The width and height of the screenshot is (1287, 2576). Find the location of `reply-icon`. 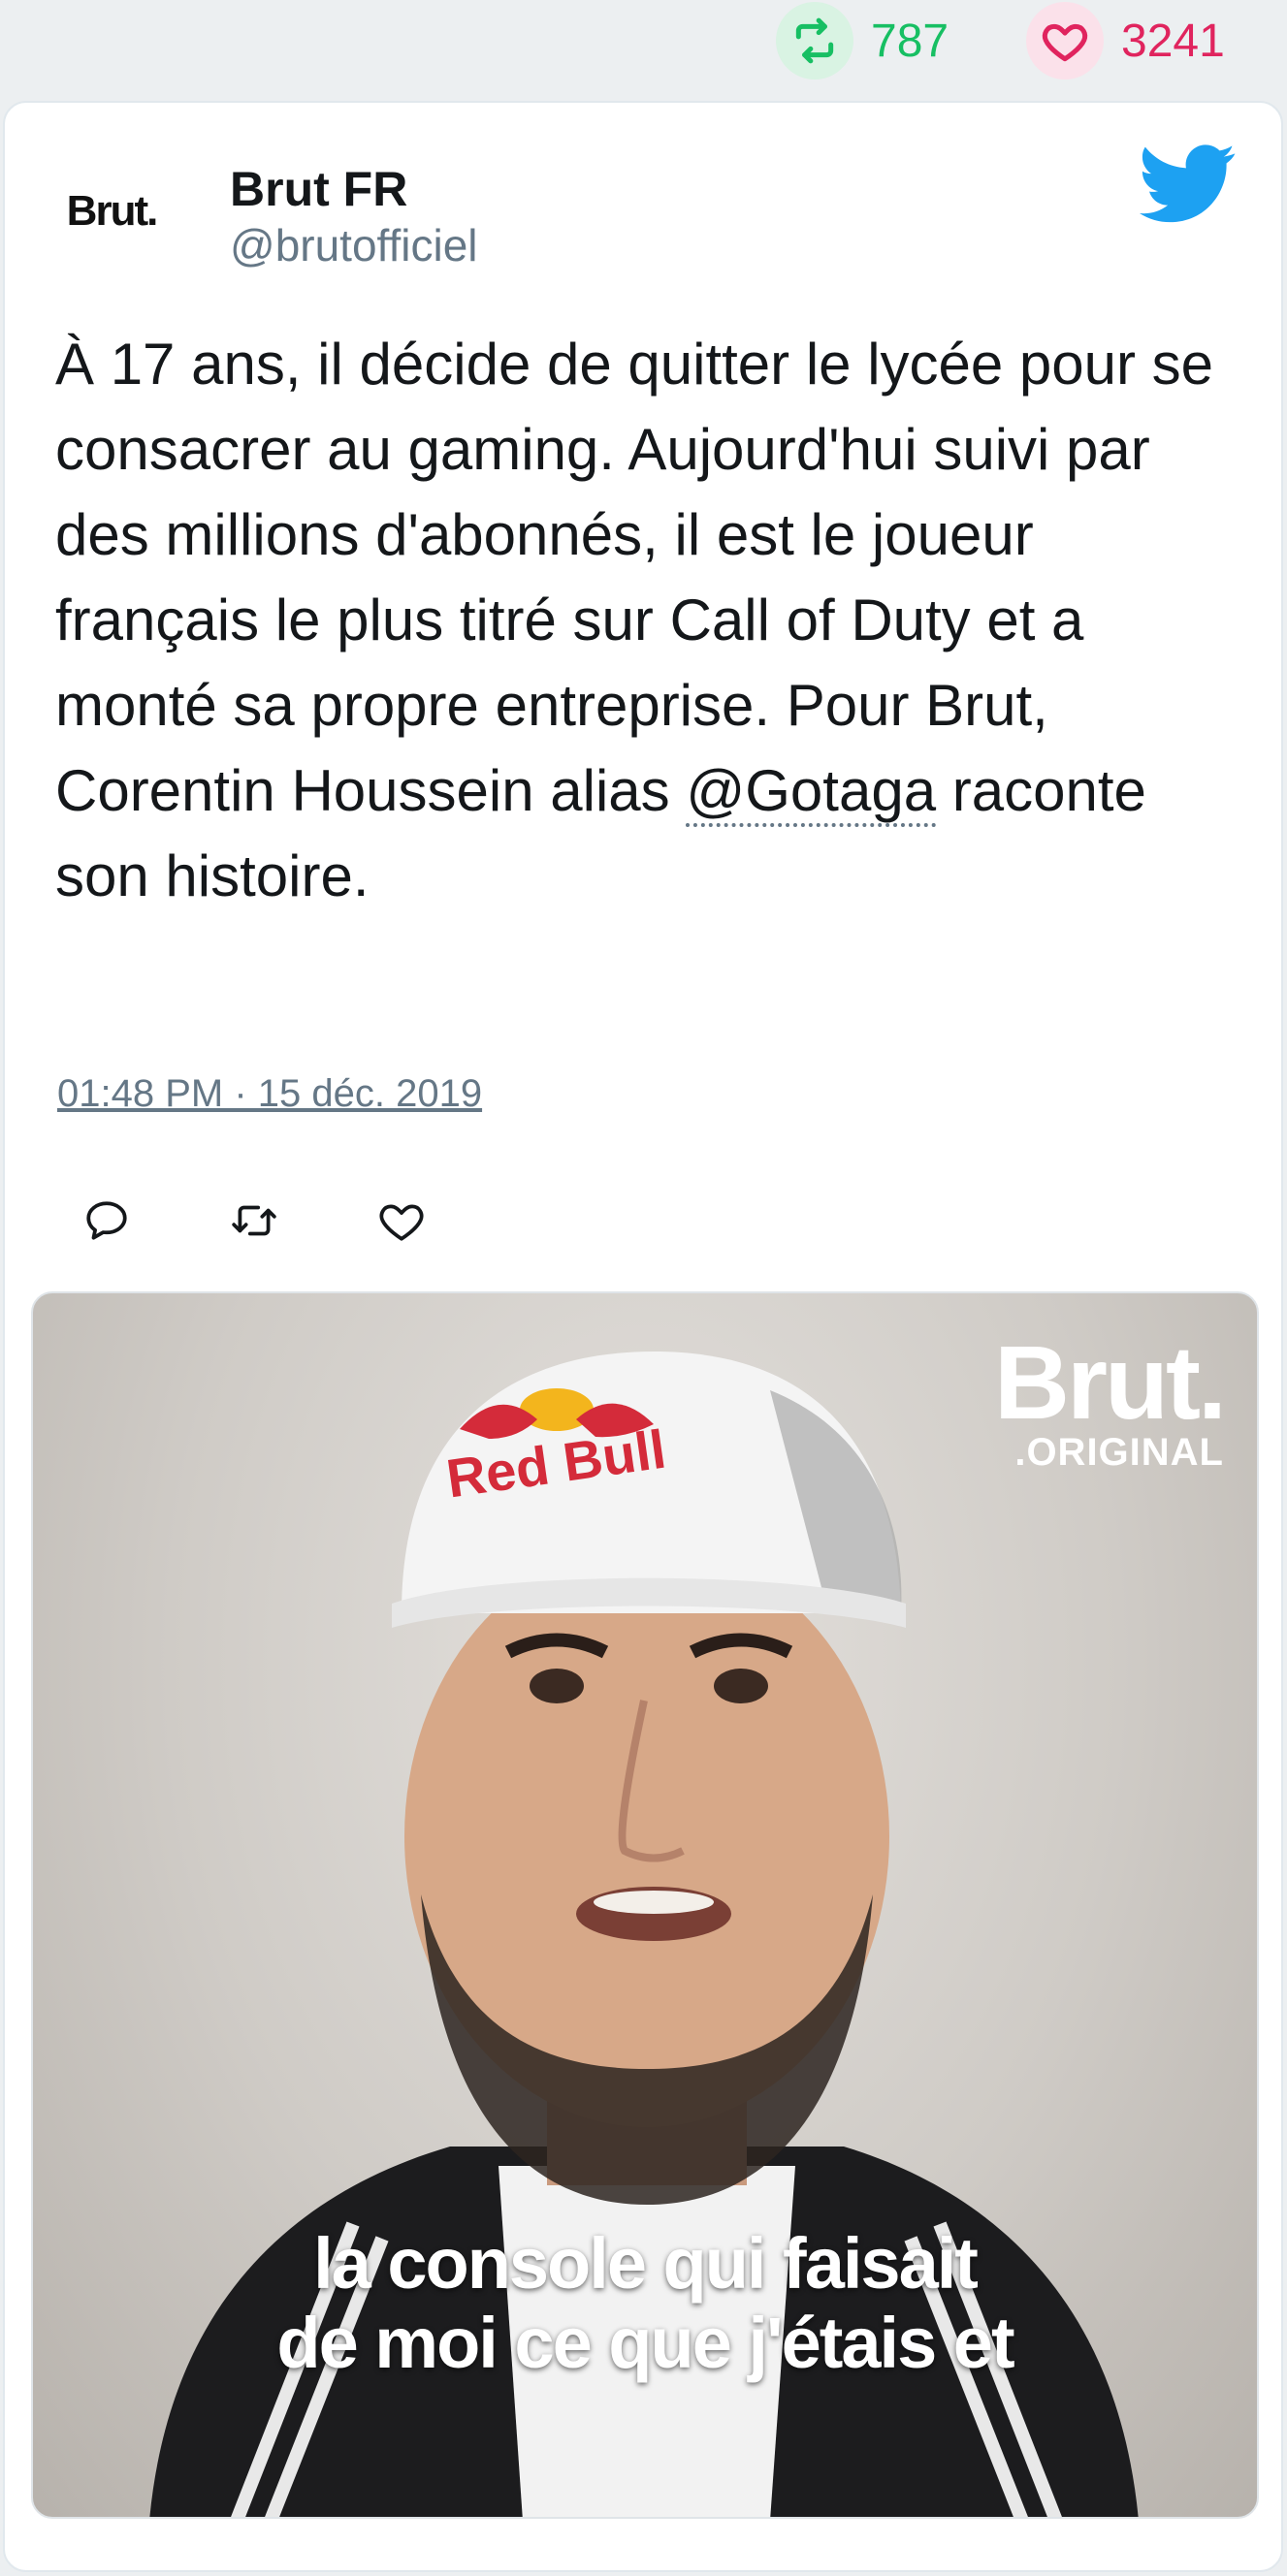

reply-icon is located at coordinates (107, 1221).